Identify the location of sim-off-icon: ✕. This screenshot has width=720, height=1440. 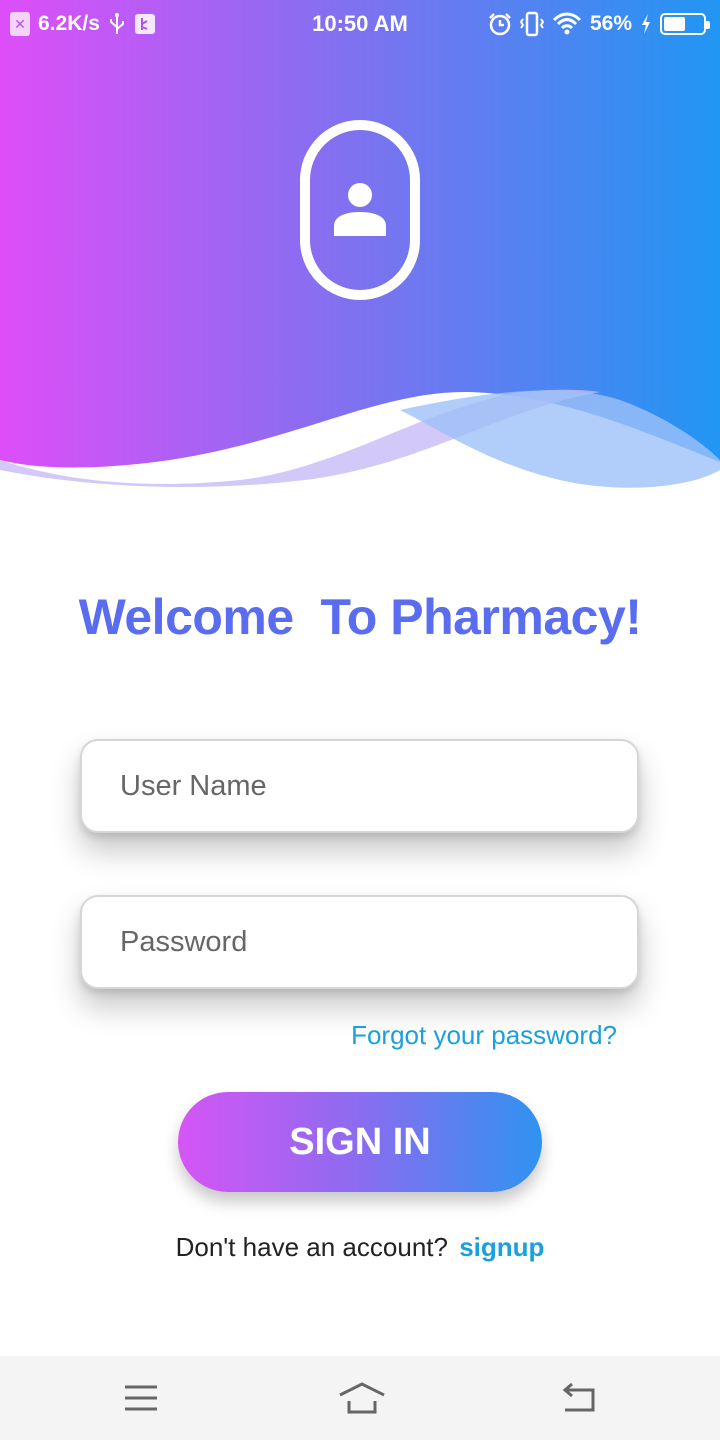
(20, 24).